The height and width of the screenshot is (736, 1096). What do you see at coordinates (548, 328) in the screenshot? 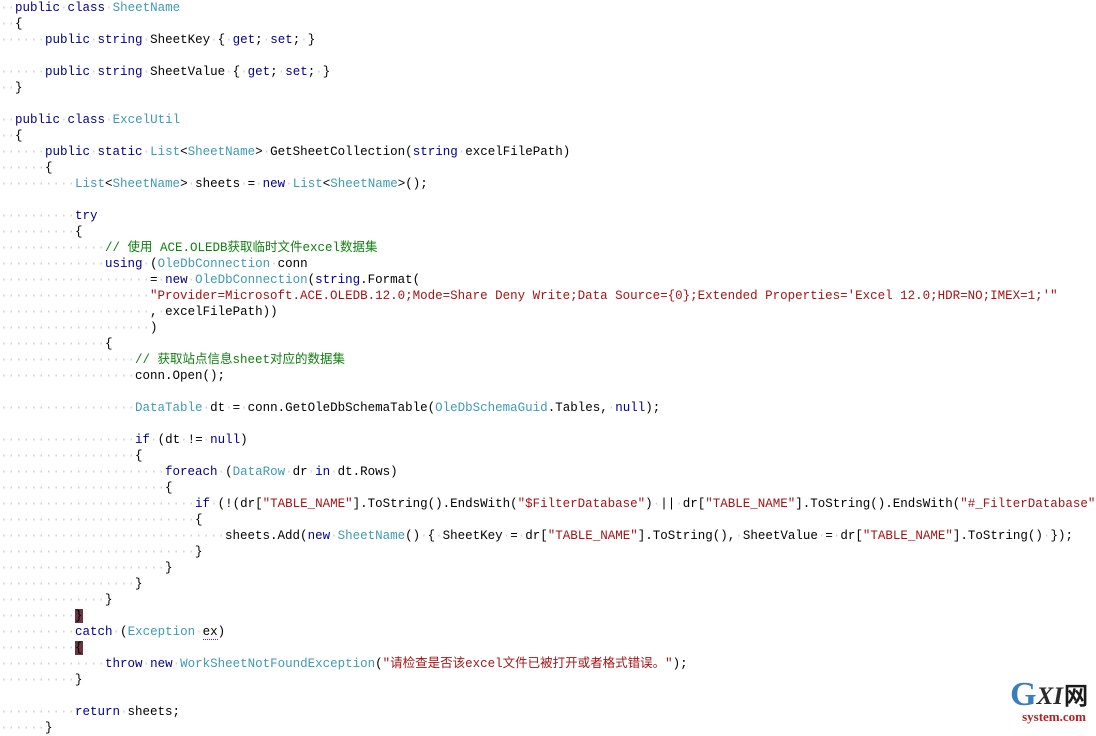
I see `code-line: ····················)` at bounding box center [548, 328].